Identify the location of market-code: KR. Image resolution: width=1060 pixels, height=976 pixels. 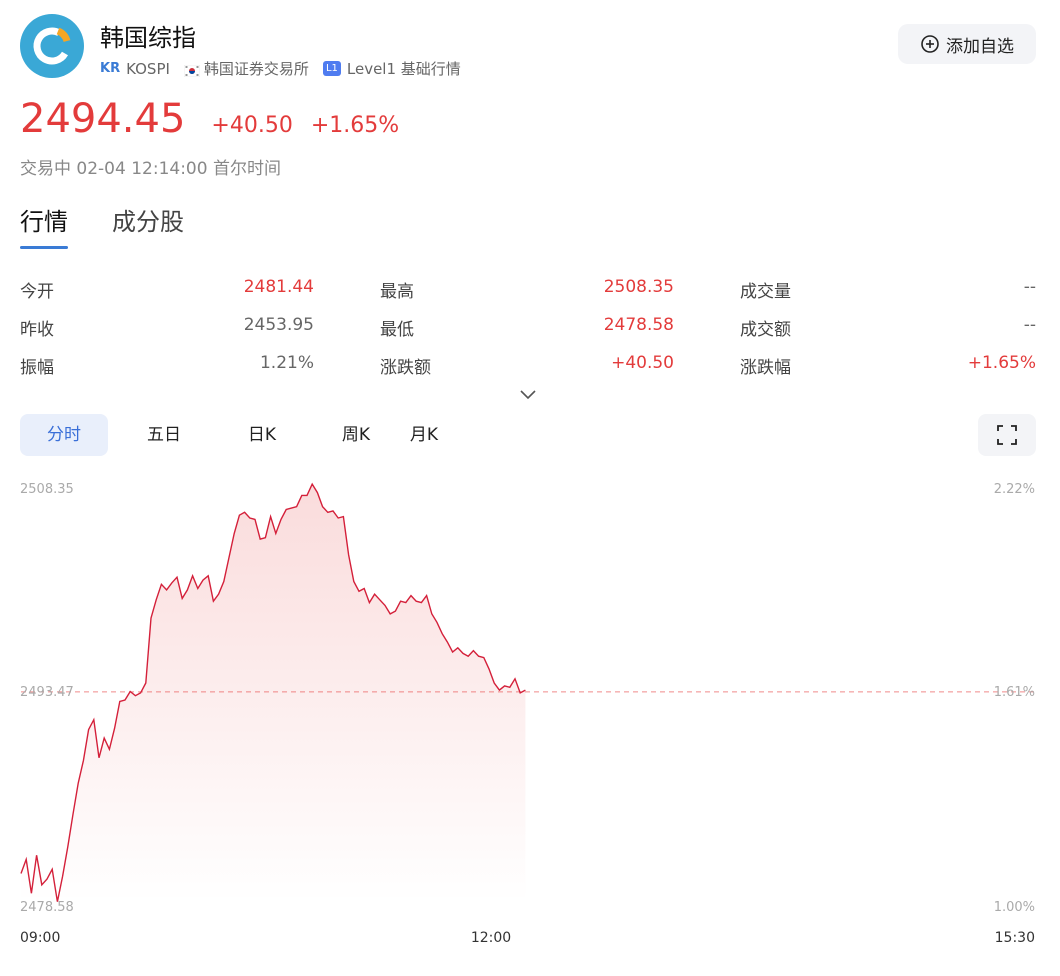
(110, 68).